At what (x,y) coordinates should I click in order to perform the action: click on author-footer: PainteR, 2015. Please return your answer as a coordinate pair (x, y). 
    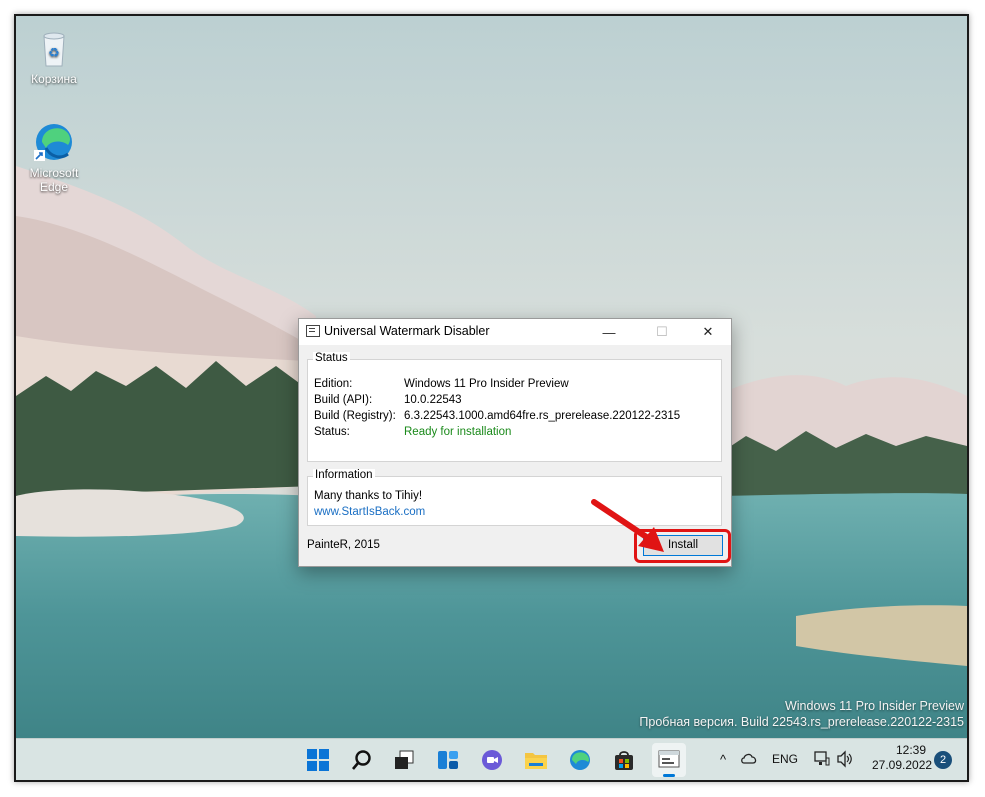
    Looking at the image, I should click on (343, 545).